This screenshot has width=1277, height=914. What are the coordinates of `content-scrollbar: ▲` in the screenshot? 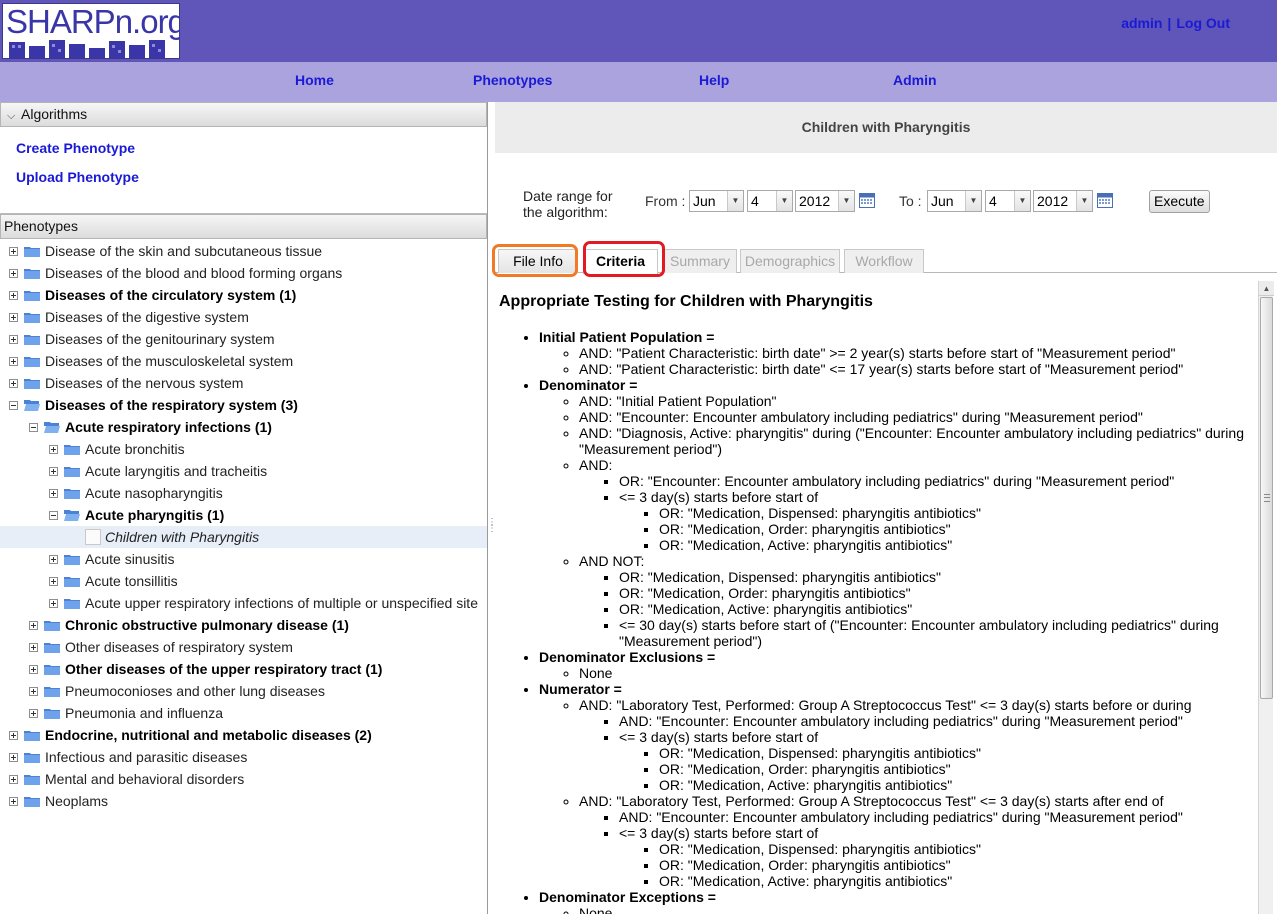 It's located at (1266, 597).